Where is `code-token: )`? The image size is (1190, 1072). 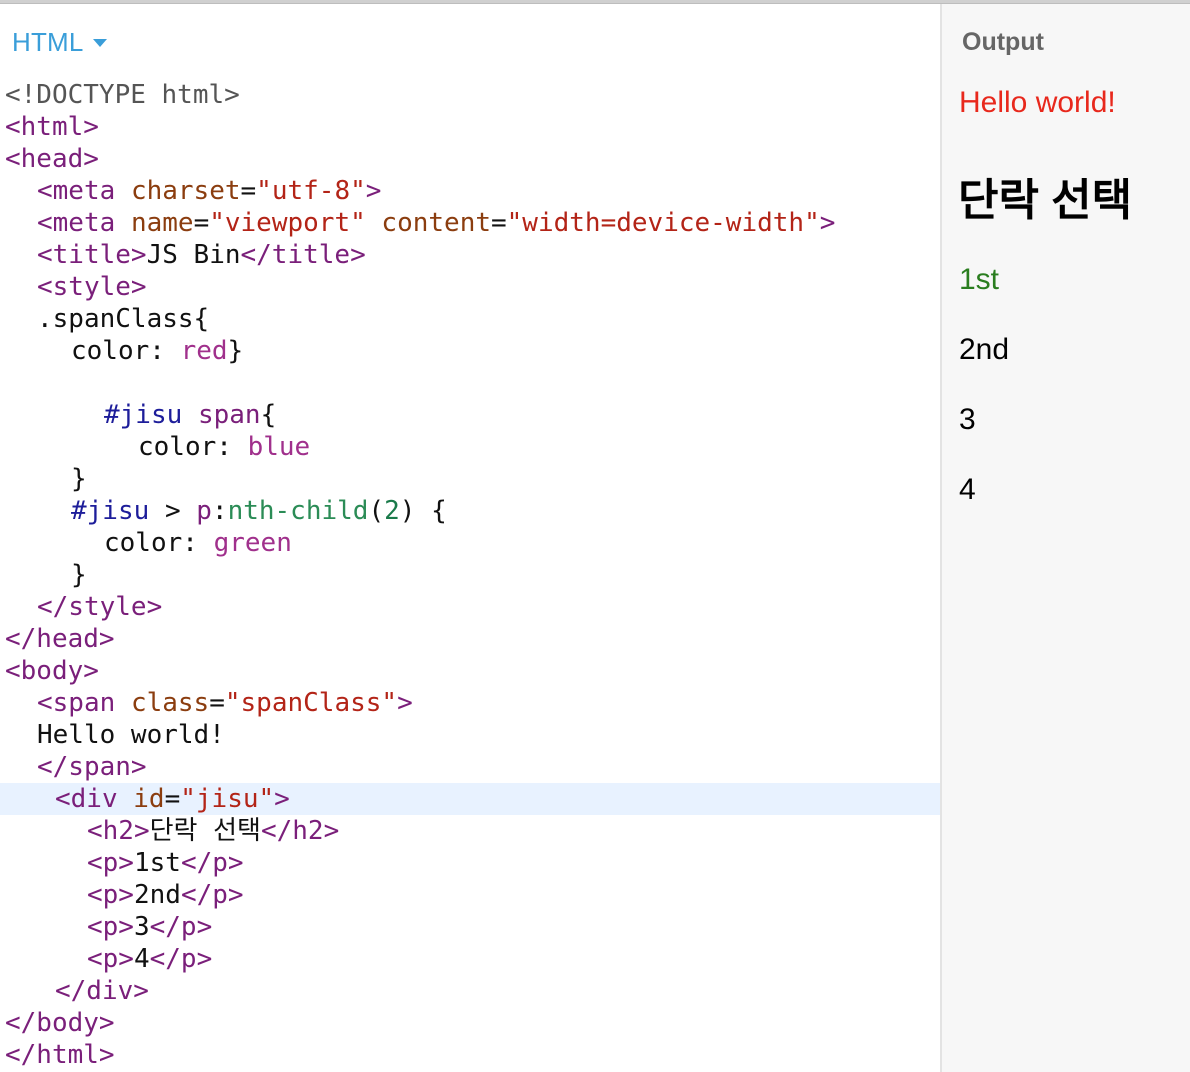
code-token: ) is located at coordinates (407, 511).